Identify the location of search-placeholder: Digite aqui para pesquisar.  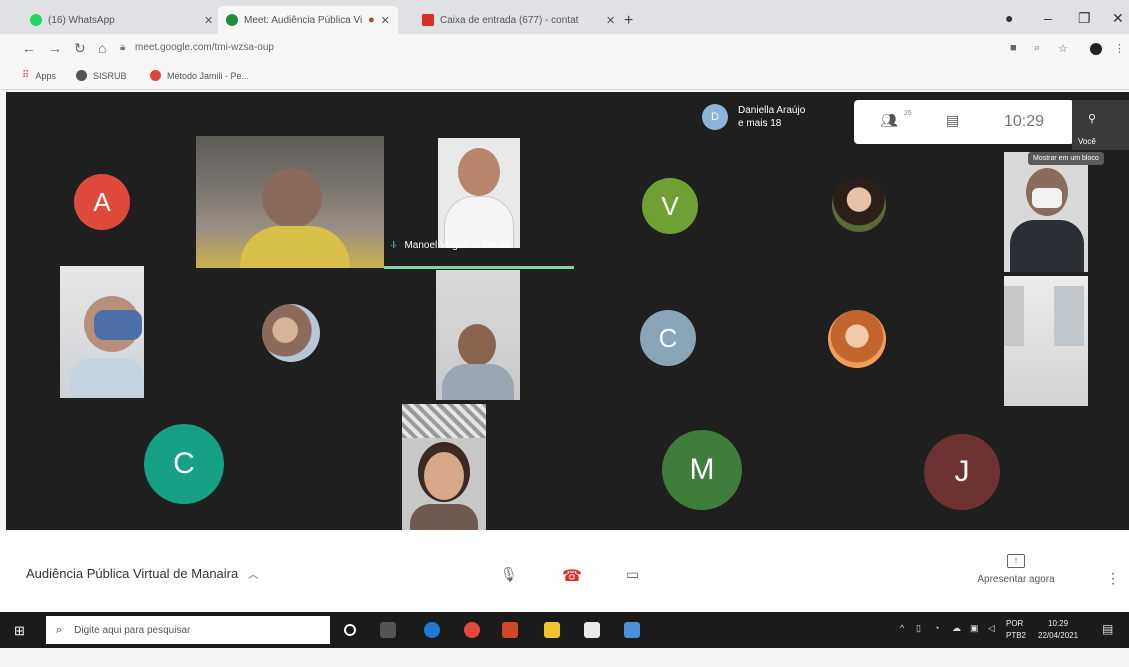
(132, 630).